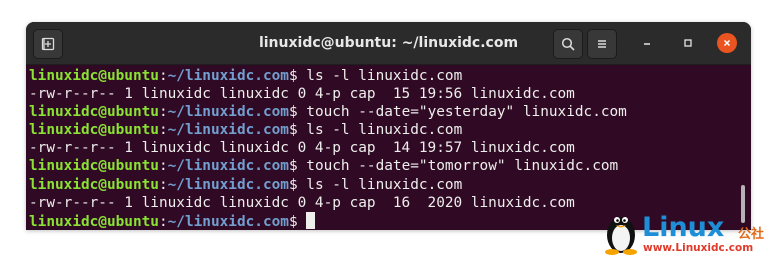 This screenshot has width=777, height=257. Describe the element at coordinates (683, 227) in the screenshot. I see `watermark-brand: Linux` at that location.